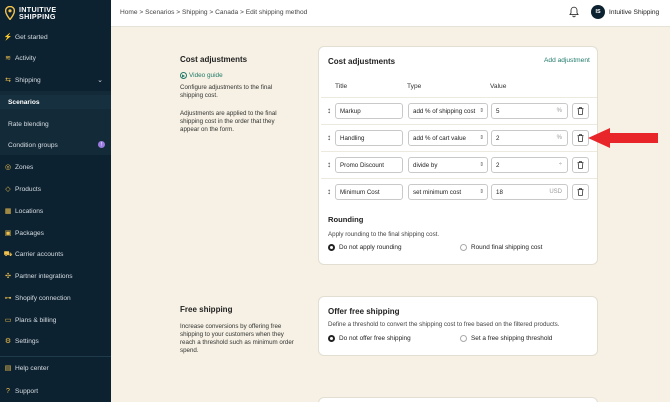 The height and width of the screenshot is (402, 670). I want to click on sidebar-item-zones: ◎ Zones, so click(55, 167).